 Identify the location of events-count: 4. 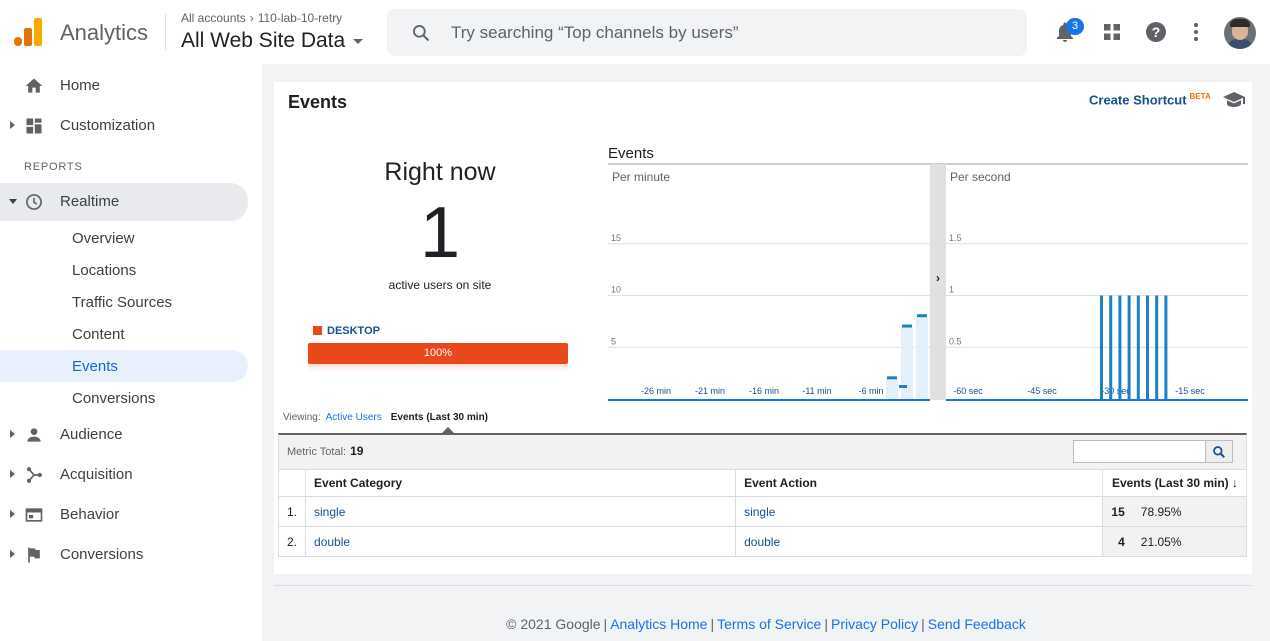
(1117, 541).